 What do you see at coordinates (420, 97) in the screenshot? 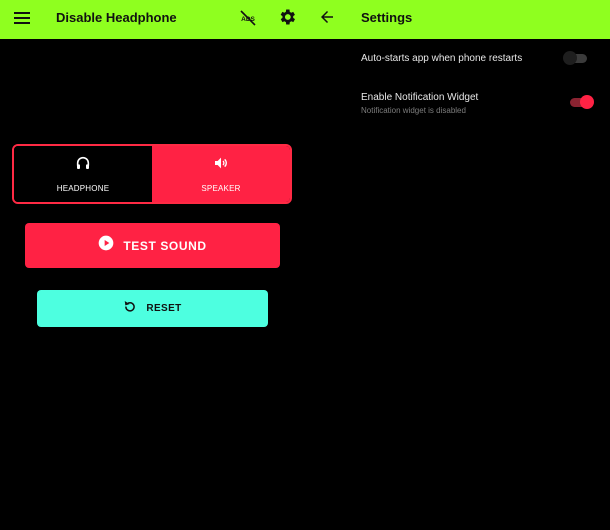
I see `setting-notification-label: Enable Notification Widget` at bounding box center [420, 97].